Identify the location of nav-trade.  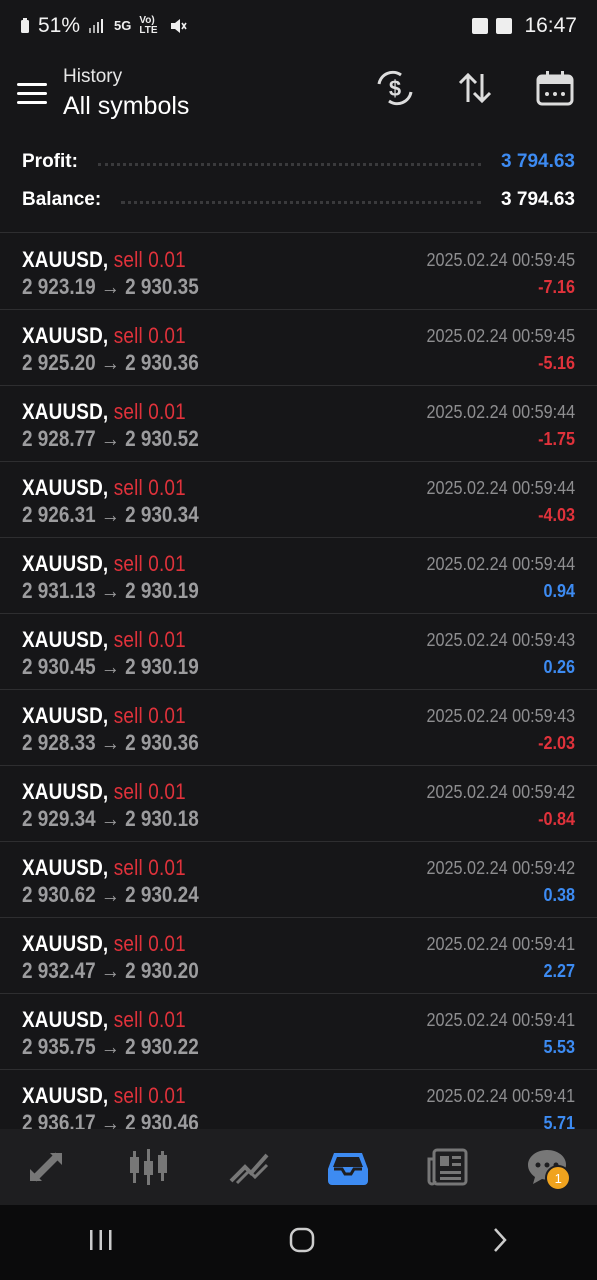
(50, 1167).